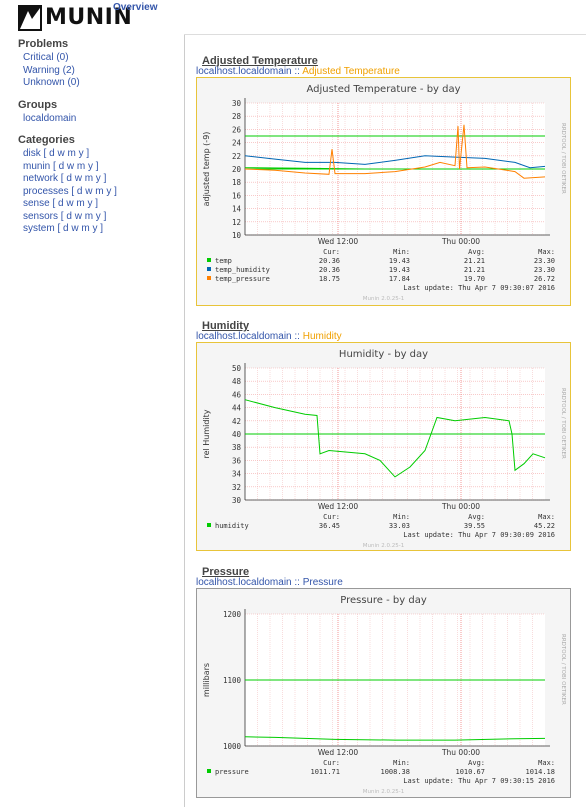  Describe the element at coordinates (237, 116) in the screenshot. I see `y-tick-label: 28` at that location.